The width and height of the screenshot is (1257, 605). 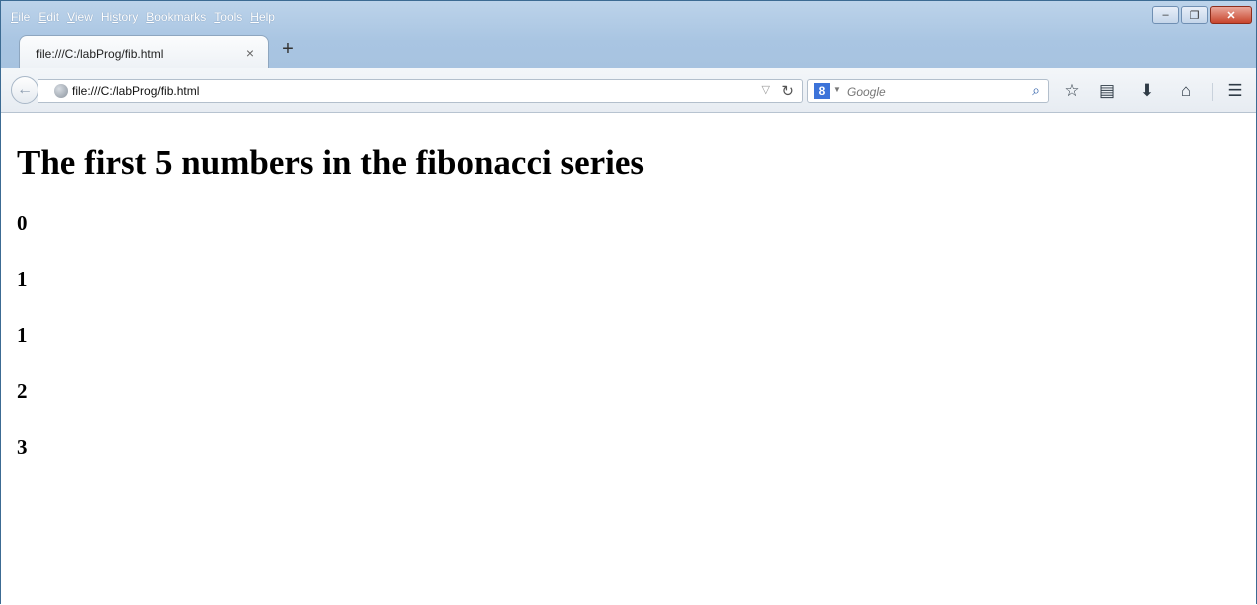 I want to click on tab-title: file:///C:/labProg/fib.html, so click(x=100, y=54).